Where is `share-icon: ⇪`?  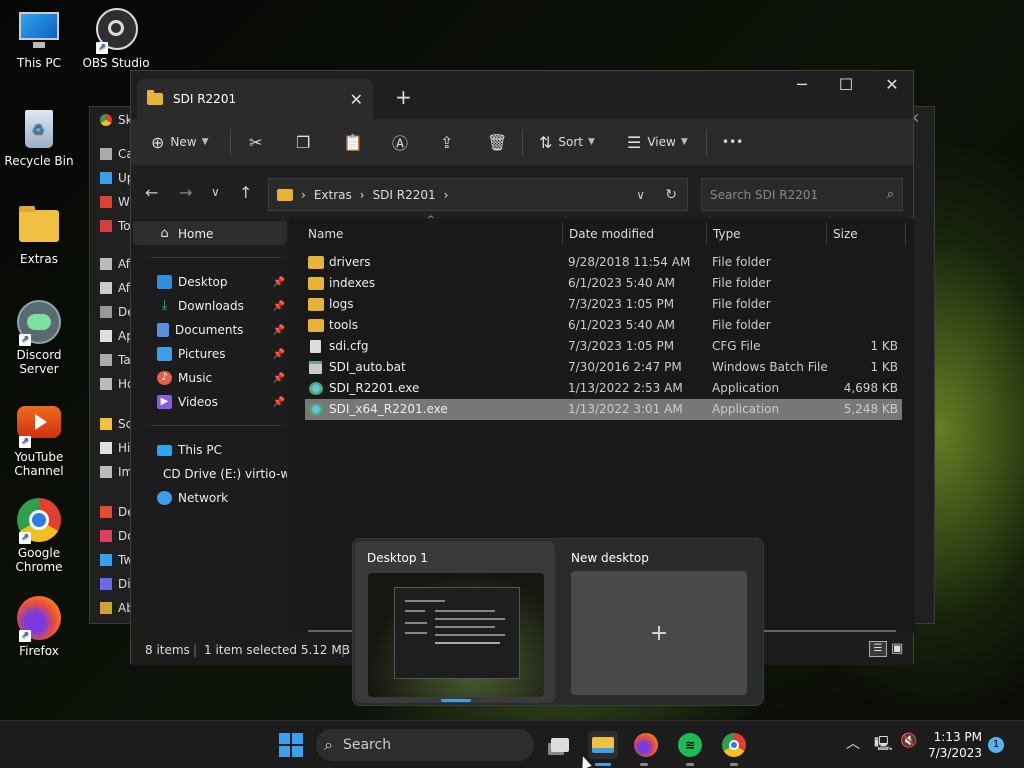
share-icon: ⇪ is located at coordinates (446, 142).